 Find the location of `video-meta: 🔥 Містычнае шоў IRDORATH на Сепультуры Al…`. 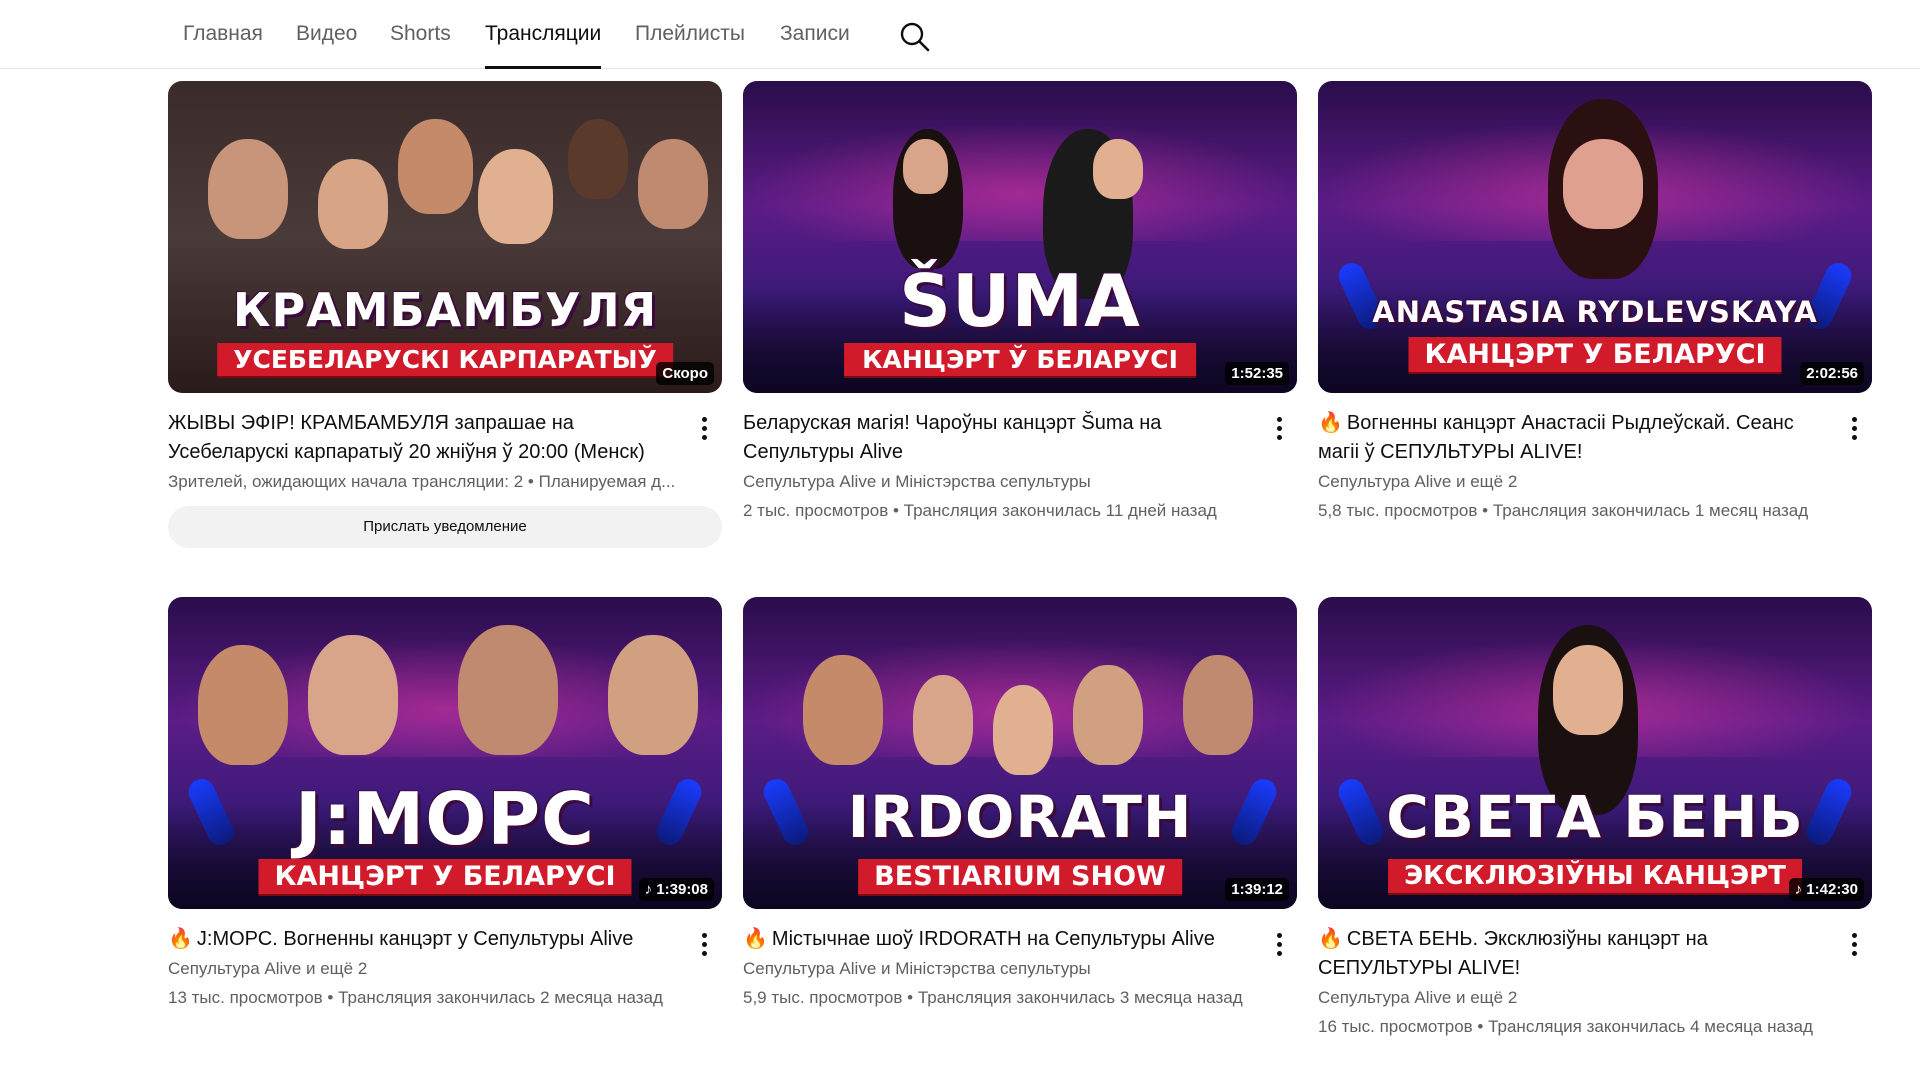

video-meta: 🔥 Містычнае шоў IRDORATH на Сепультуры Al… is located at coordinates (1020, 968).